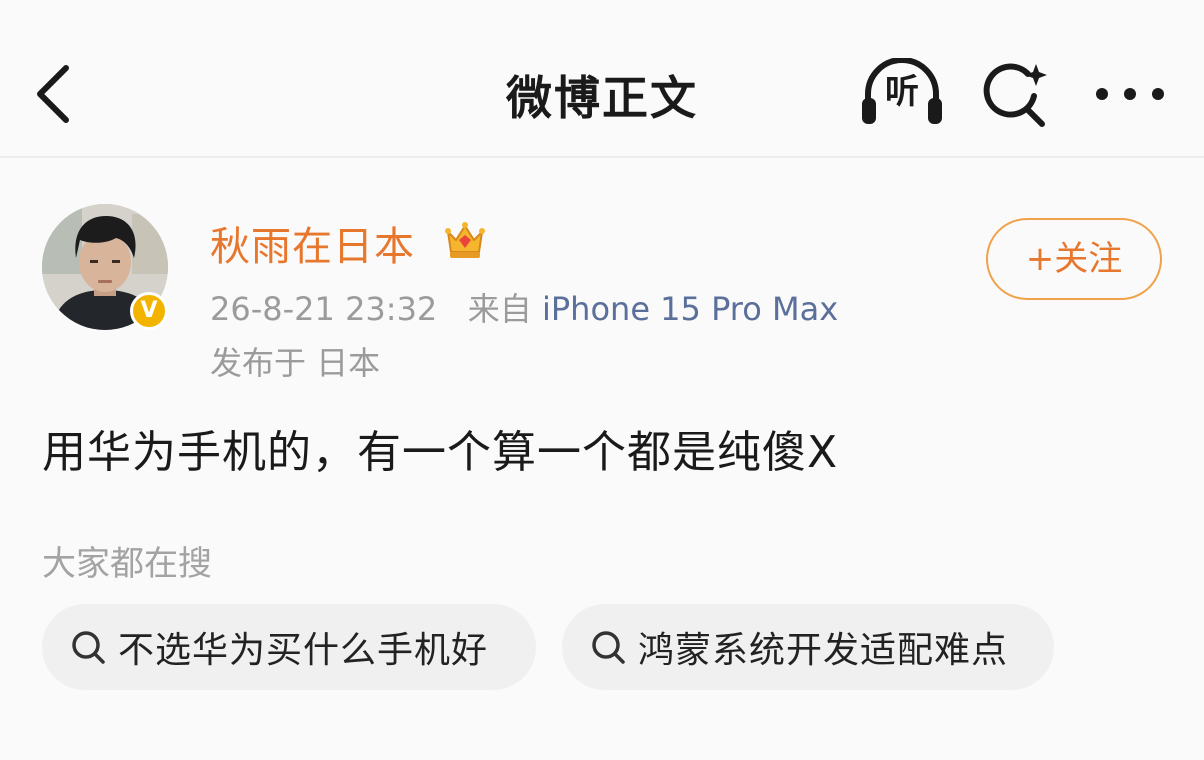  I want to click on verified-badge: V, so click(149, 311).